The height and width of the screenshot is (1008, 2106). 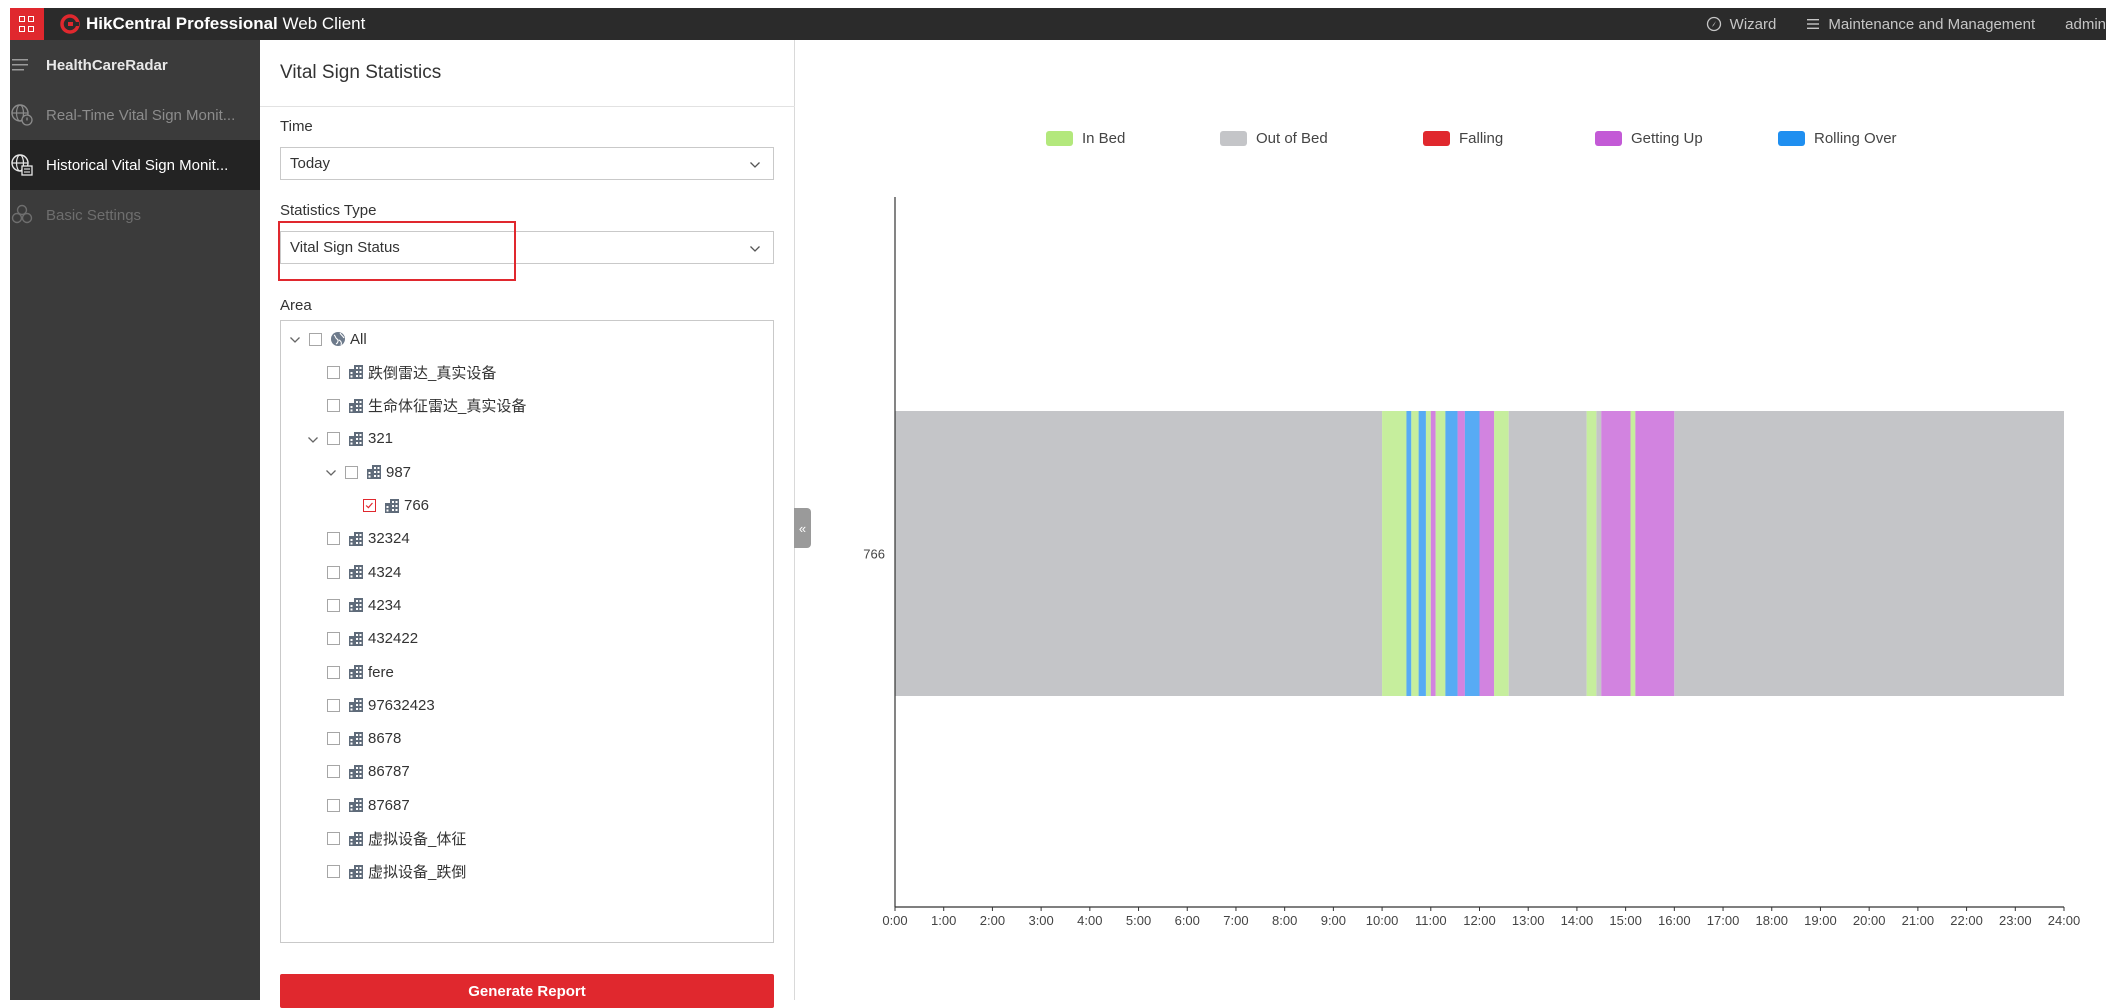 What do you see at coordinates (350, 439) in the screenshot?
I see `tree-node: 321` at bounding box center [350, 439].